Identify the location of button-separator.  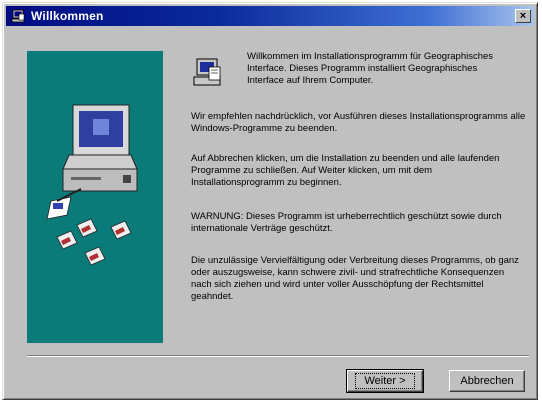
(278, 356).